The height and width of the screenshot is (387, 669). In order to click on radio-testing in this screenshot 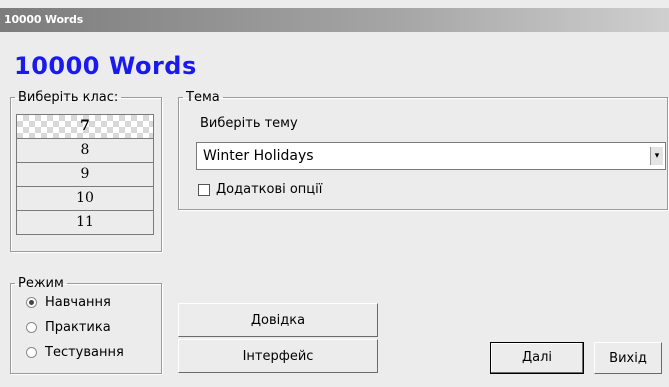, I will do `click(31, 352)`.